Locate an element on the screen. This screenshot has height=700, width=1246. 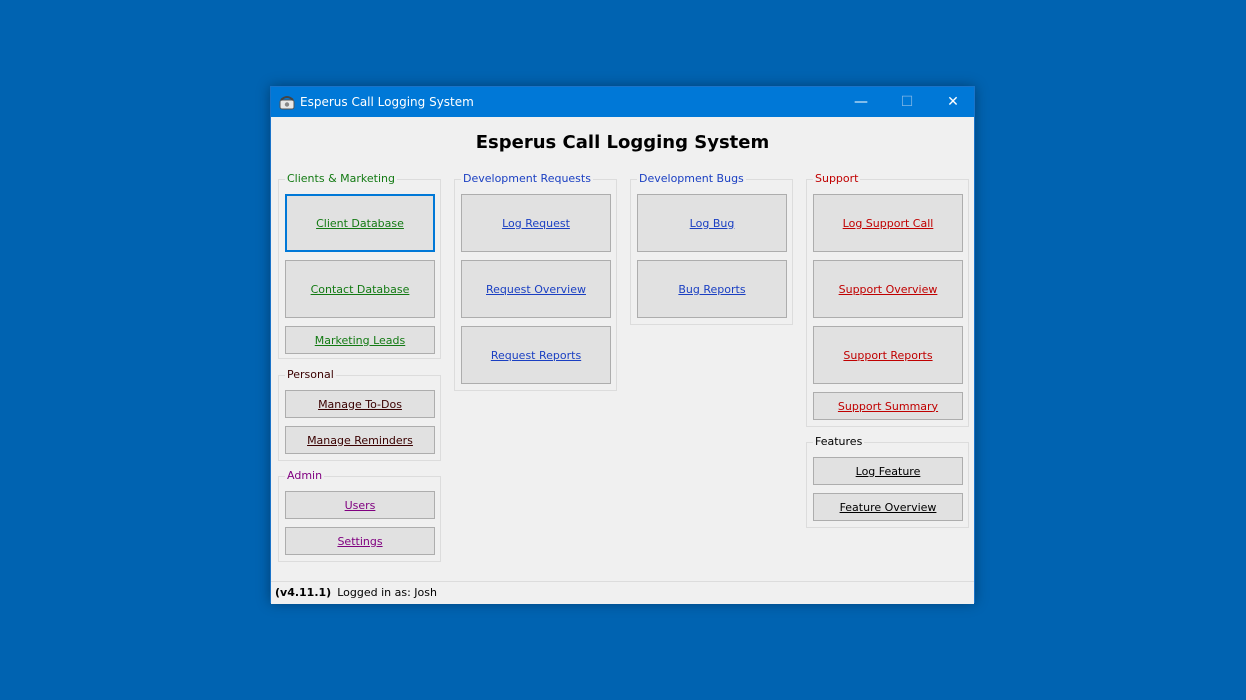
log-bug-label: Log Bug is located at coordinates (712, 223).